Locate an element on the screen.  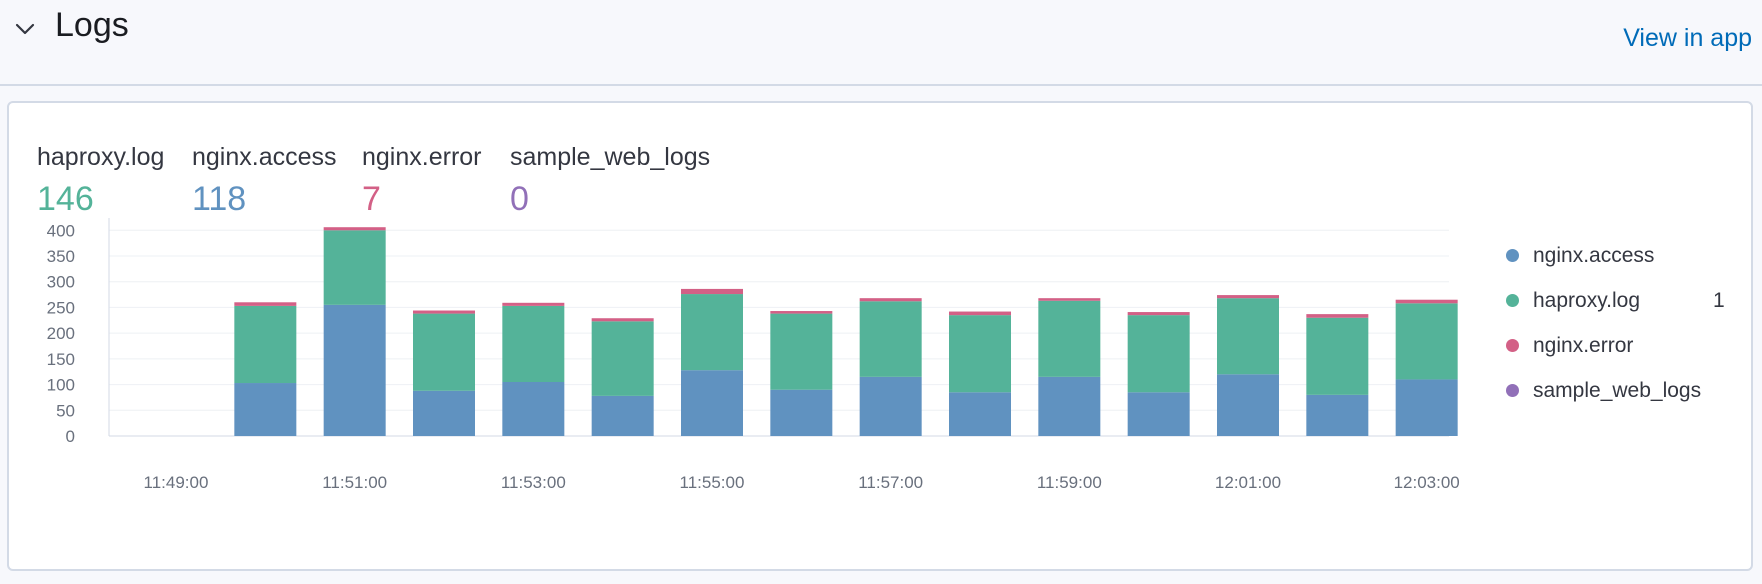
chevron-down-icon is located at coordinates (25, 29).